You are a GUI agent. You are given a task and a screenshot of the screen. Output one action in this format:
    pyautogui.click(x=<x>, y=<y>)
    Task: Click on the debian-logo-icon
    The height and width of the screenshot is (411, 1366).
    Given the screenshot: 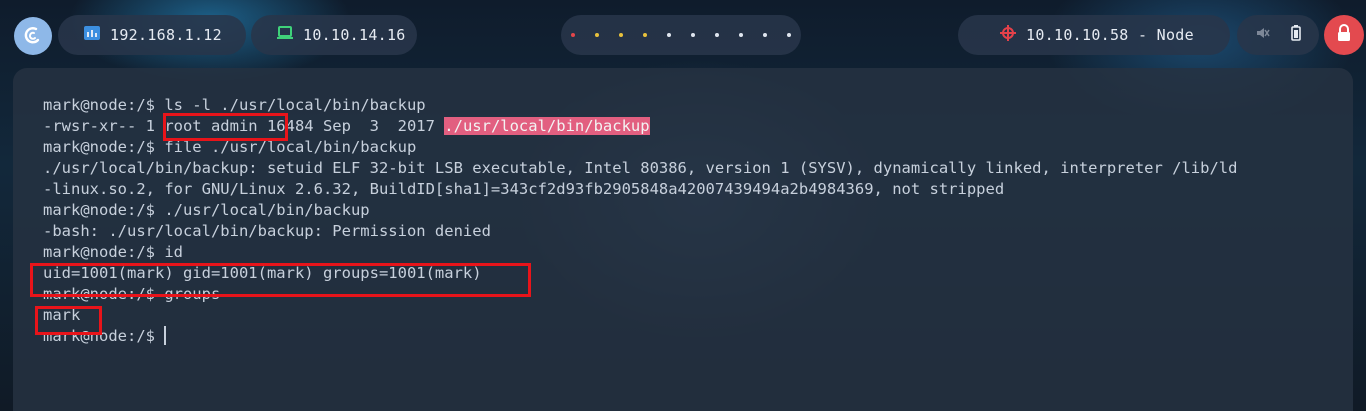 What is the action you would take?
    pyautogui.click(x=33, y=36)
    